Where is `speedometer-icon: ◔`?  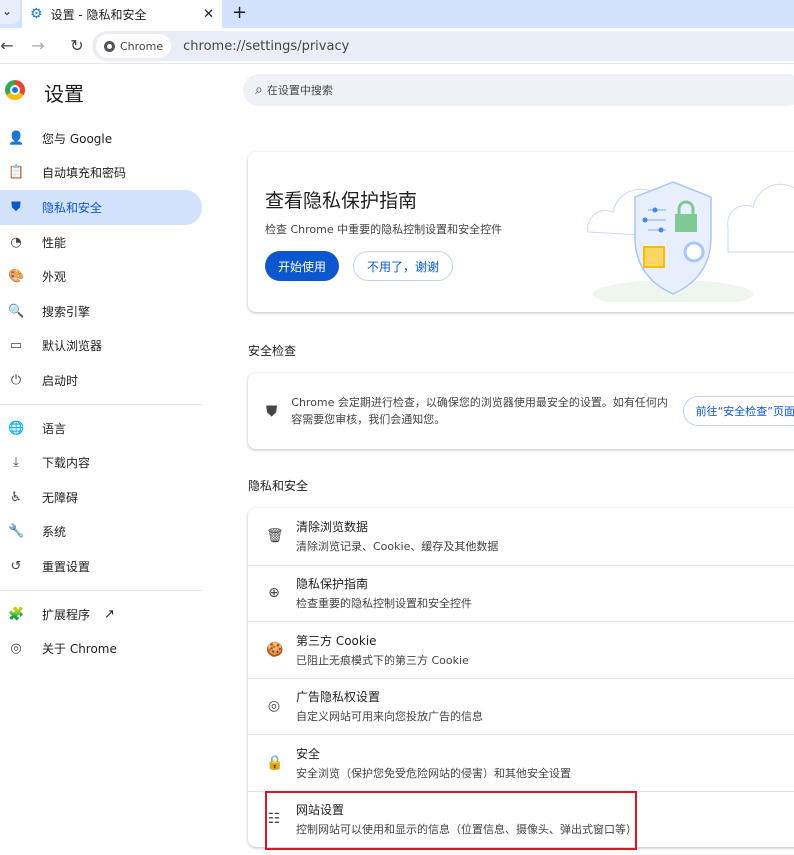
speedometer-icon: ◔ is located at coordinates (16, 242).